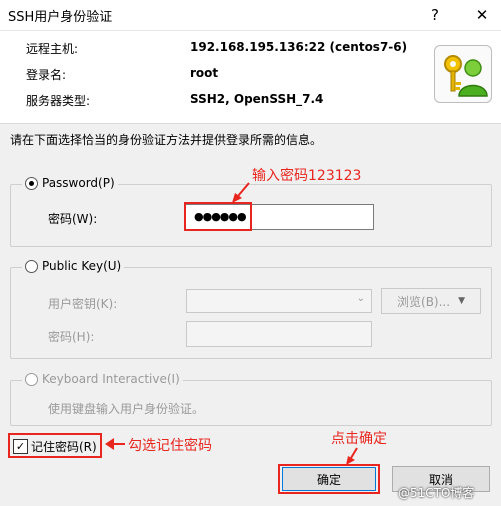 The width and height of the screenshot is (501, 506). What do you see at coordinates (111, 379) in the screenshot?
I see `keyboard-interactive-label: Keyboard Interactive(I)` at bounding box center [111, 379].